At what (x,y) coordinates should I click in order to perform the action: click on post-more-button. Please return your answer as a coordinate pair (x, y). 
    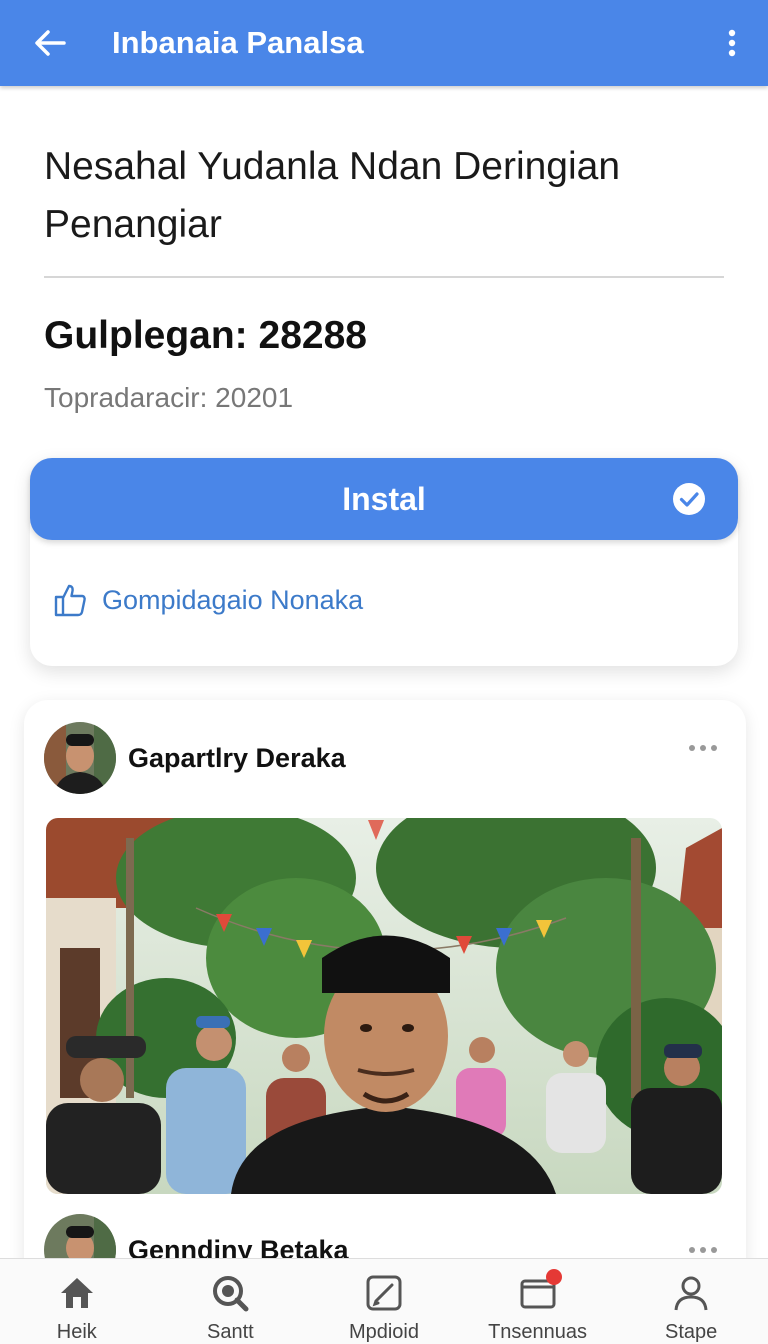
    Looking at the image, I should click on (703, 749).